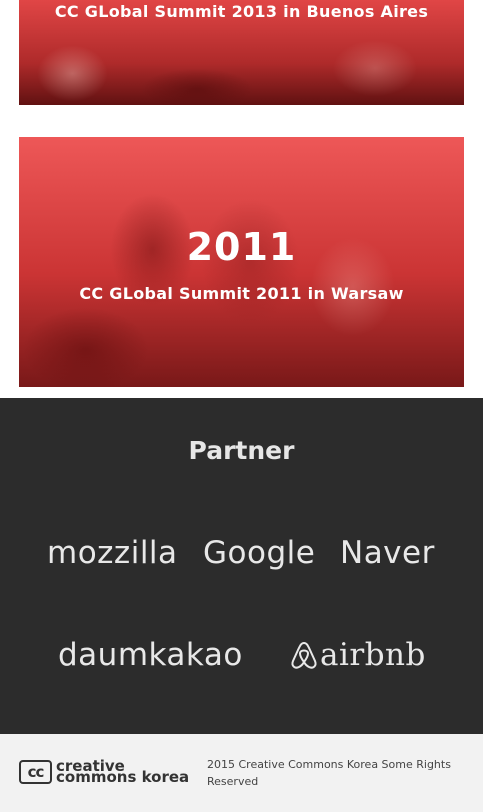 The height and width of the screenshot is (812, 483). Describe the element at coordinates (241, 293) in the screenshot. I see `event-title: CC GLobal Summit 2011 in Warsaw` at that location.